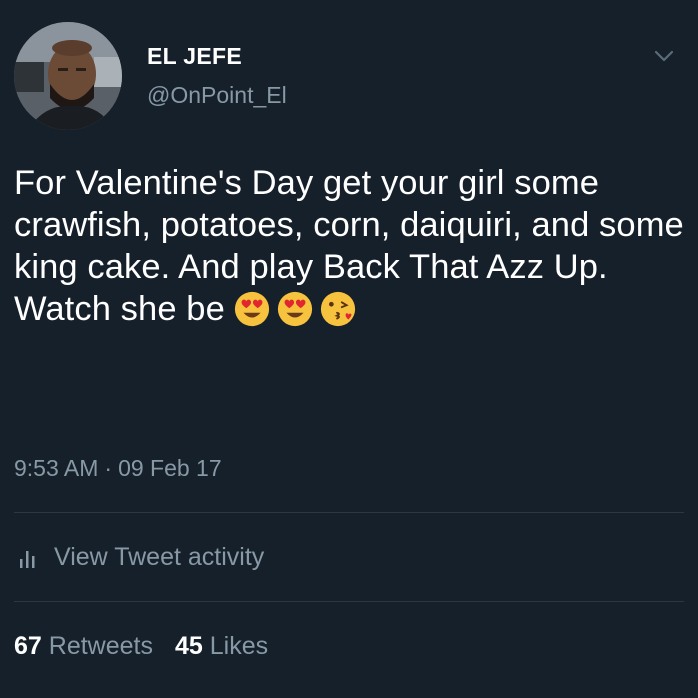 Image resolution: width=698 pixels, height=698 pixels. I want to click on bar-chart-icon, so click(27, 559).